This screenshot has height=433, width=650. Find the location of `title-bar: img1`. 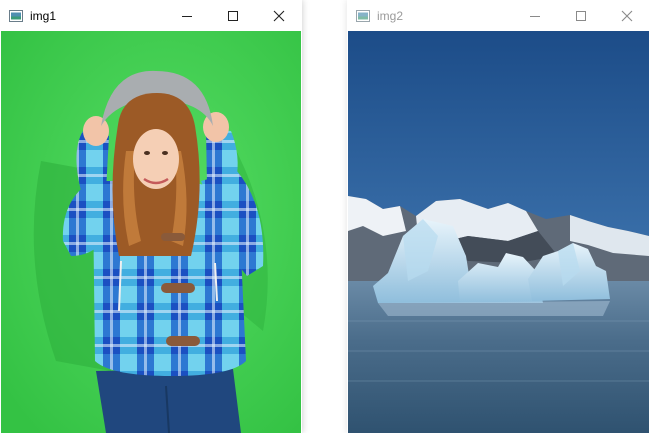

title-bar: img1 is located at coordinates (151, 15).